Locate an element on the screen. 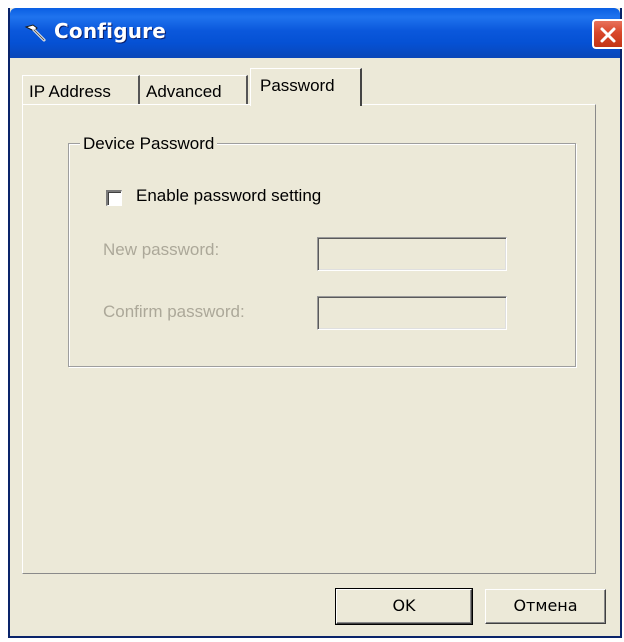 The image size is (624, 642). group-title: Device Password is located at coordinates (149, 144).